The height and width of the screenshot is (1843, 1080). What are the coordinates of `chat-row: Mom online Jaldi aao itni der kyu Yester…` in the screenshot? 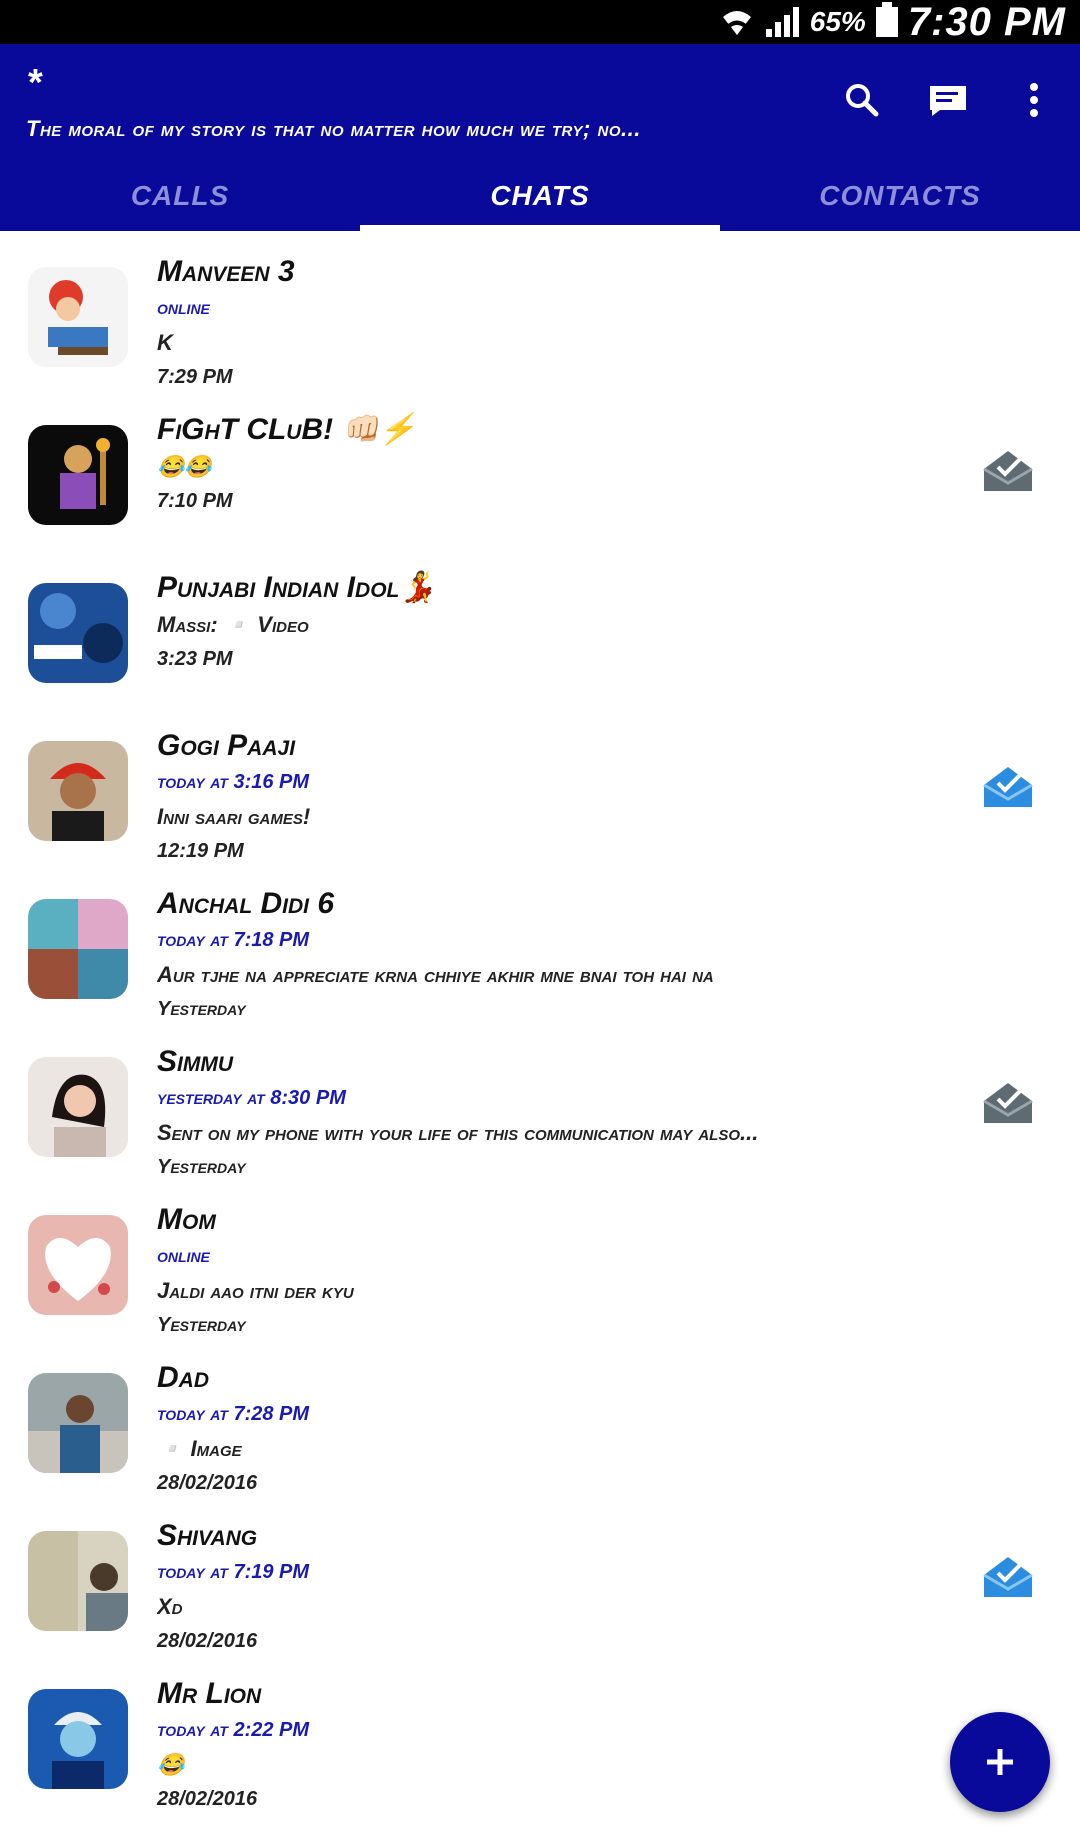 It's located at (540, 1258).